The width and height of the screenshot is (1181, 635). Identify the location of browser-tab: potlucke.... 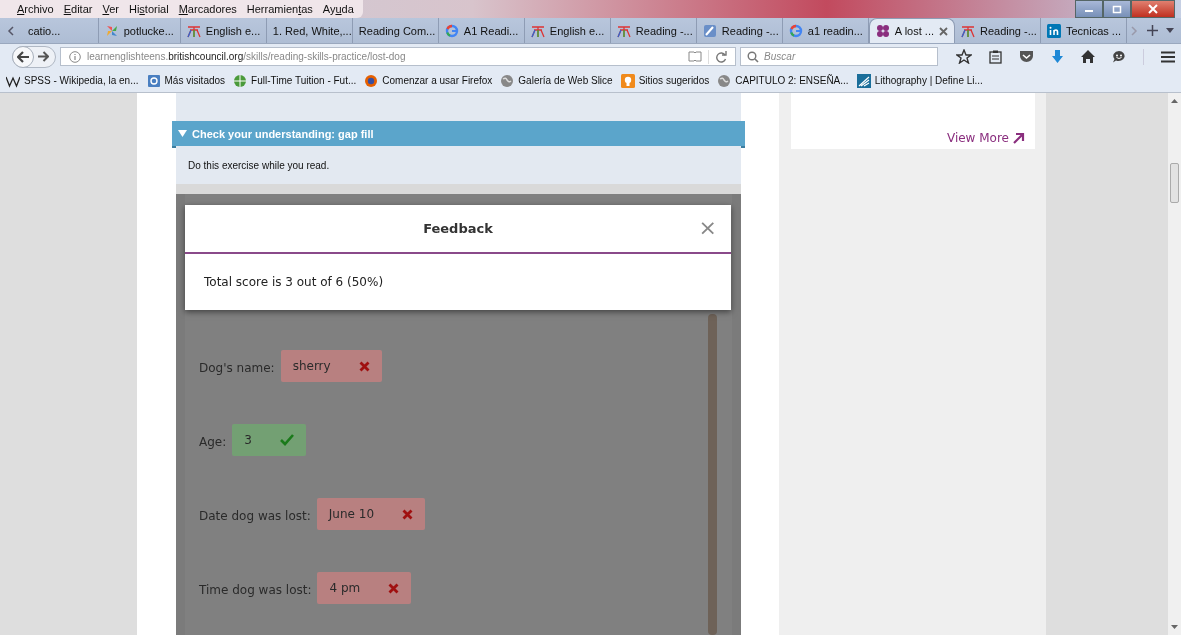
(139, 30).